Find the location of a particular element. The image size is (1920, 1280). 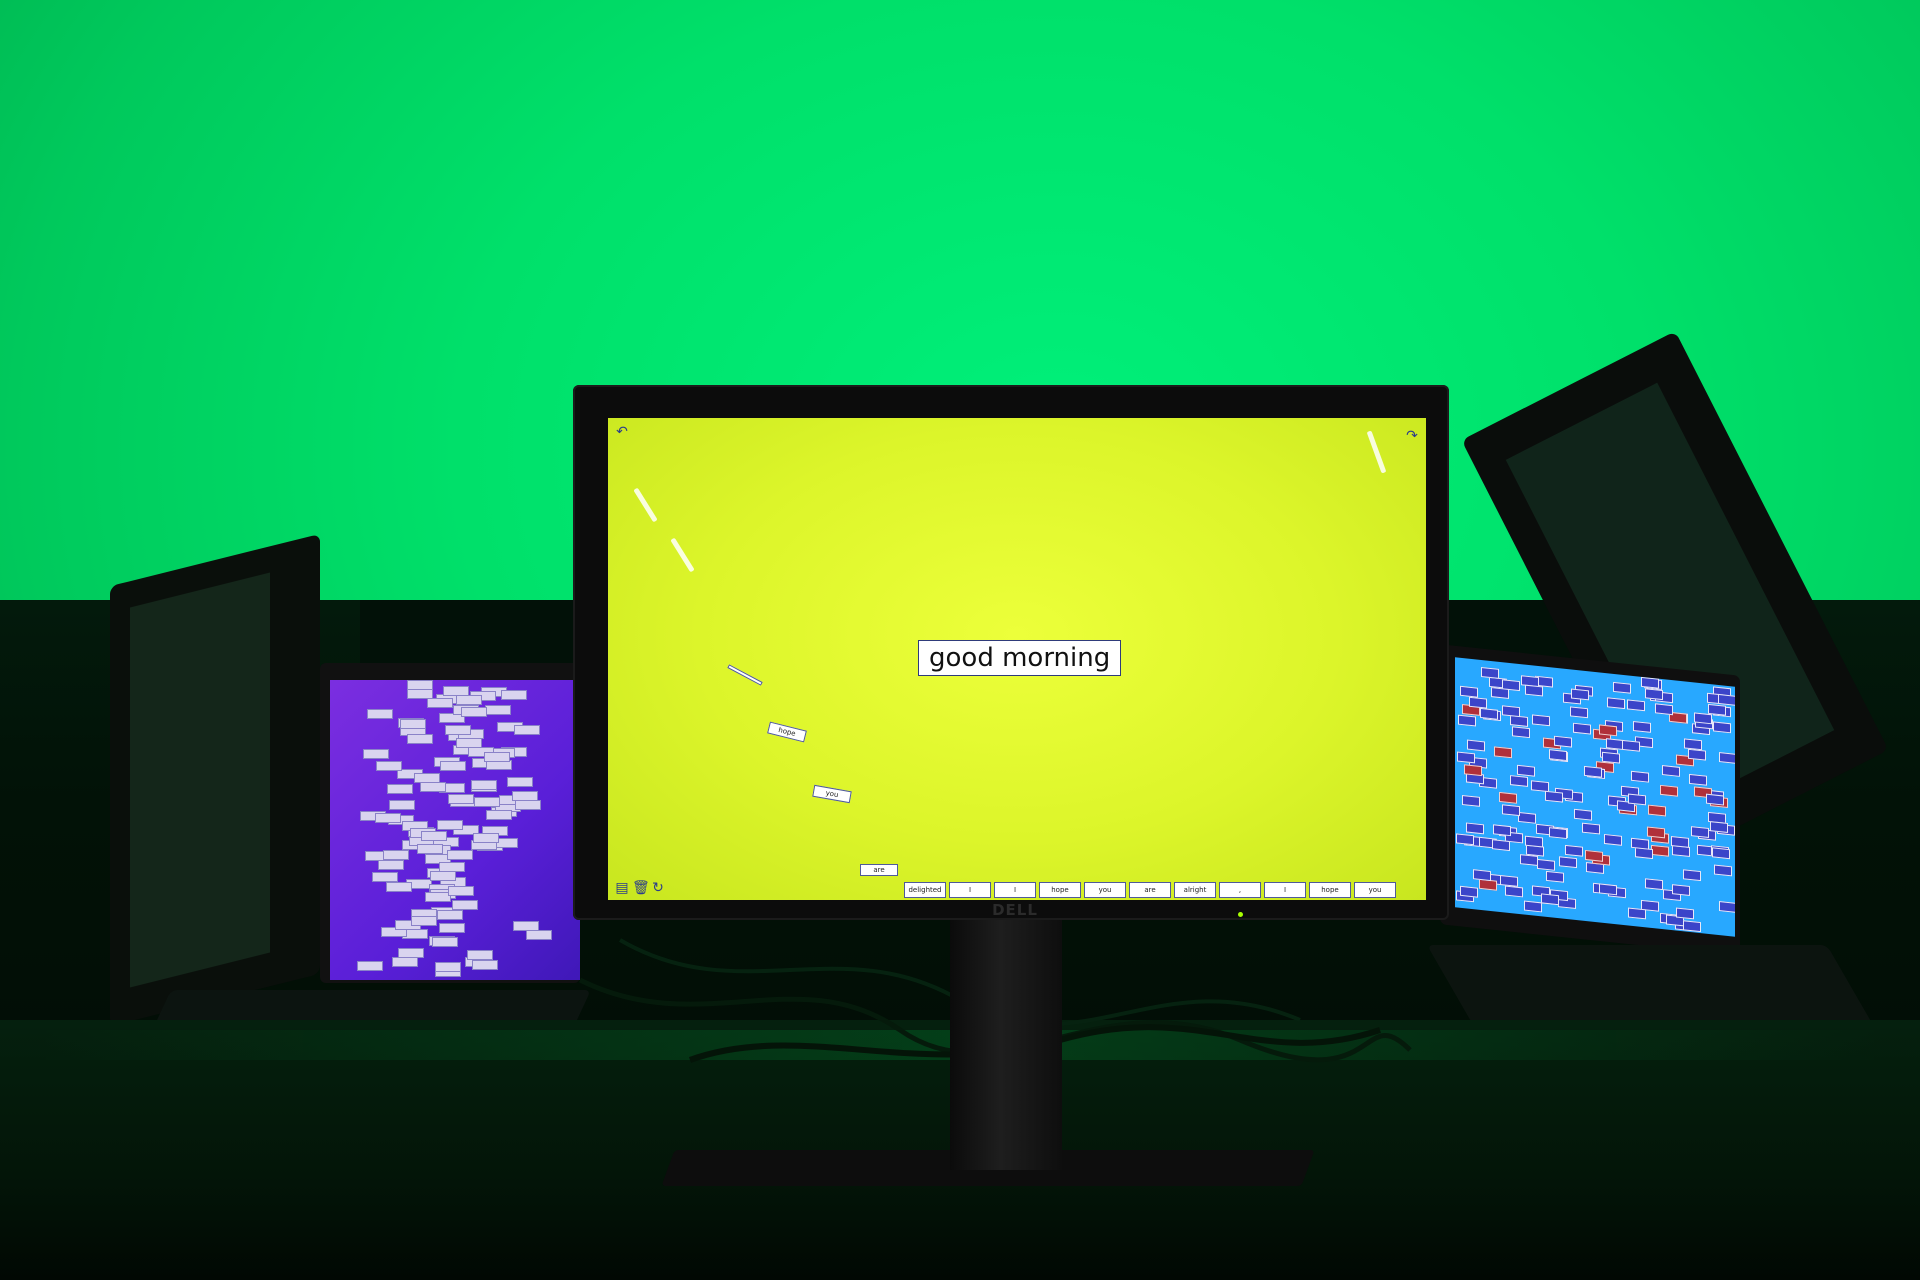

word-bar-item: delighted is located at coordinates (925, 890).